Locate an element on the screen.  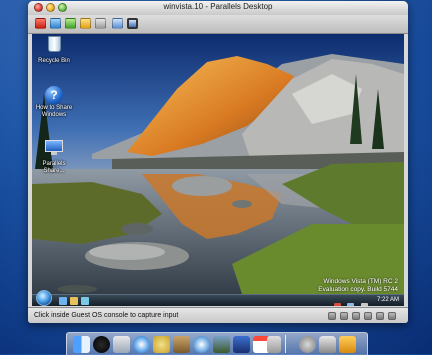
system-preferences-icon is located at coordinates (307, 344).